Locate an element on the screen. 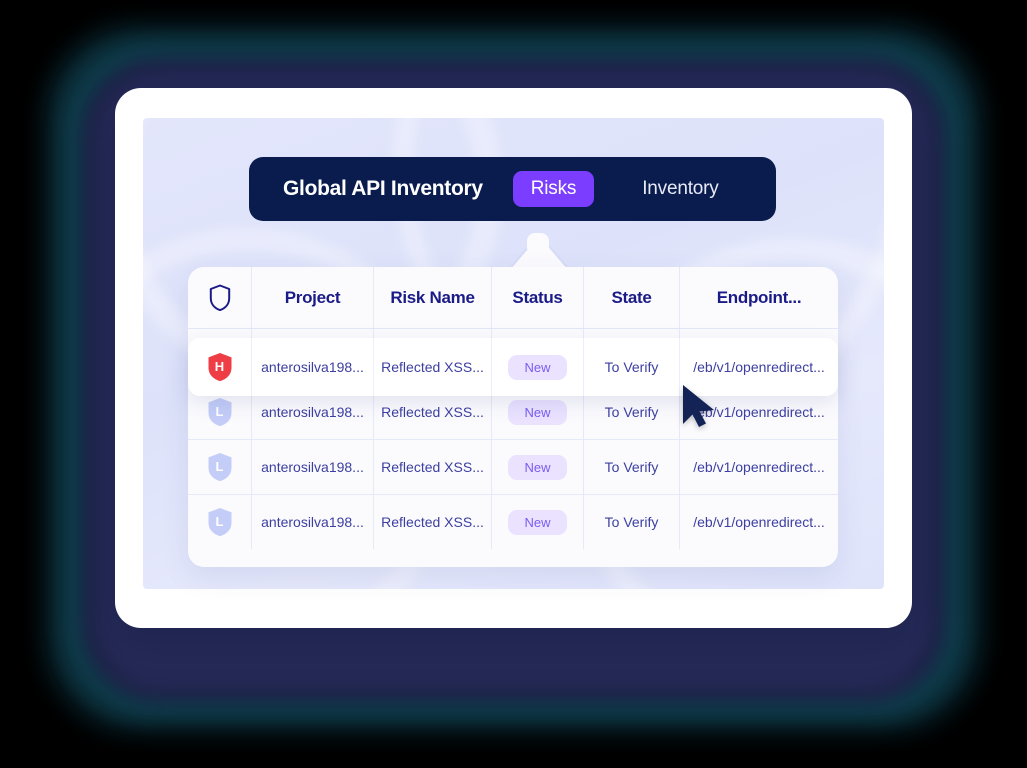 This screenshot has width=1027, height=768. column-header-risk-name: Risk Name is located at coordinates (433, 297).